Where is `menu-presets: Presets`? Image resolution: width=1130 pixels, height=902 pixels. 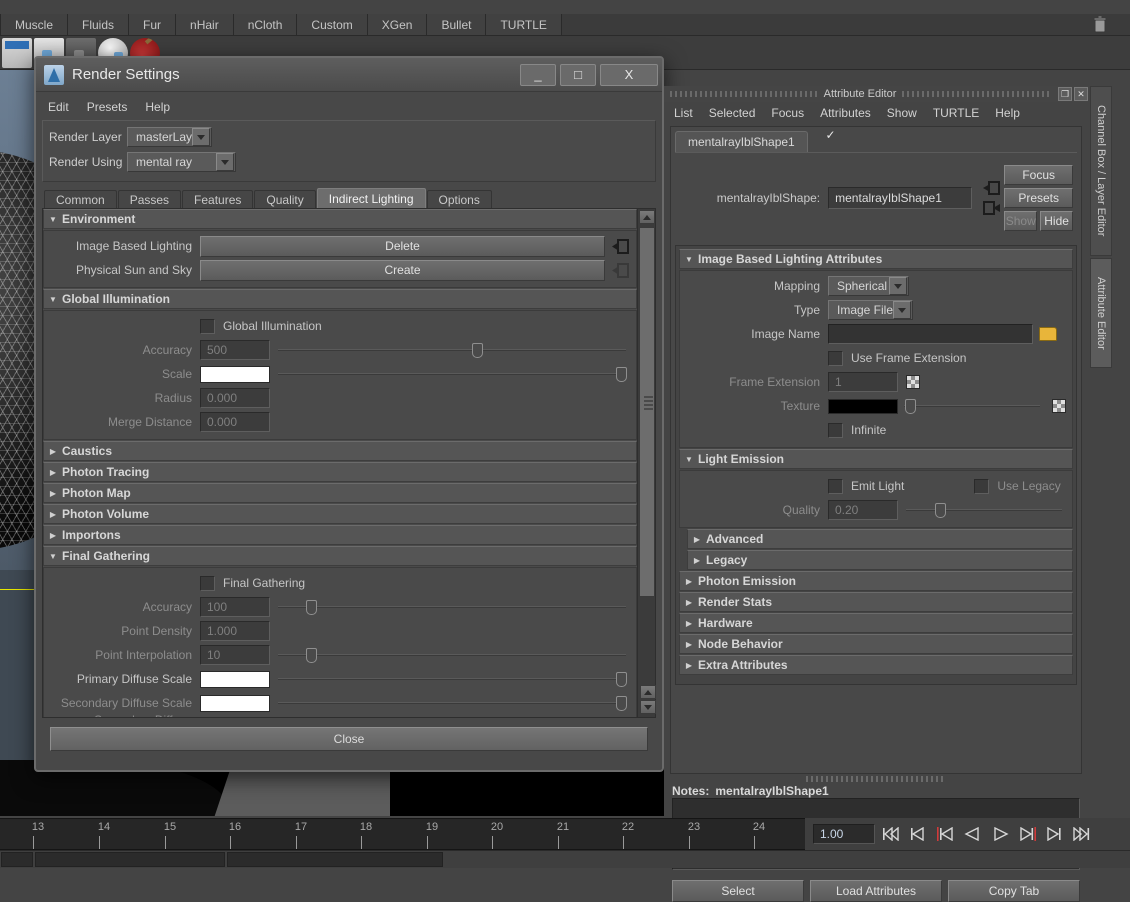
menu-presets: Presets is located at coordinates (107, 107).